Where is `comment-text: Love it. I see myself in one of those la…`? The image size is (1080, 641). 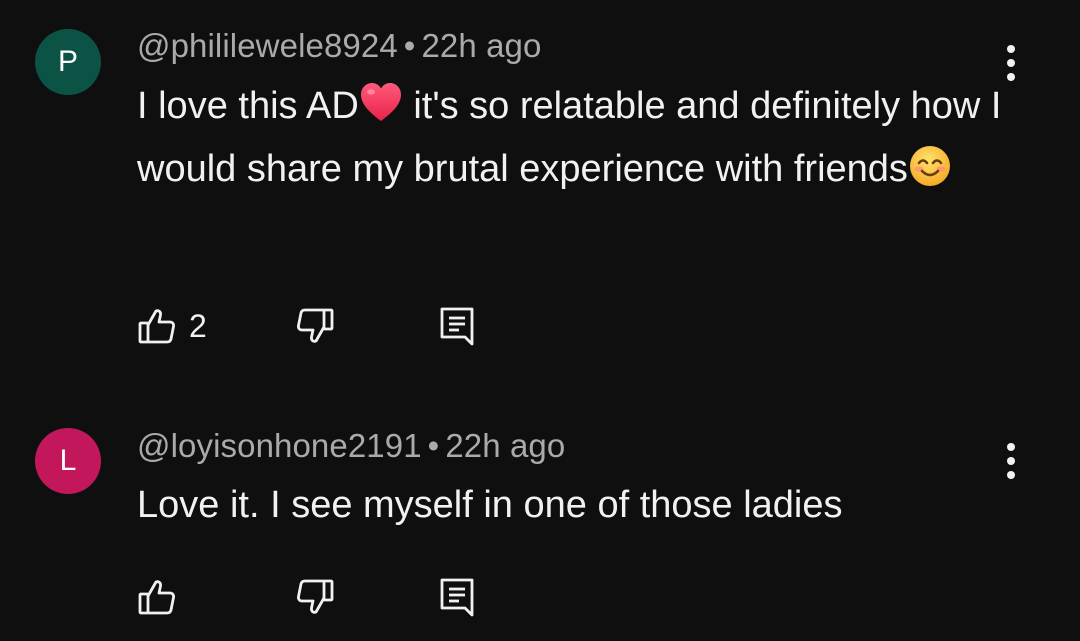
comment-text: Love it. I see myself in one of those la… is located at coordinates (490, 505).